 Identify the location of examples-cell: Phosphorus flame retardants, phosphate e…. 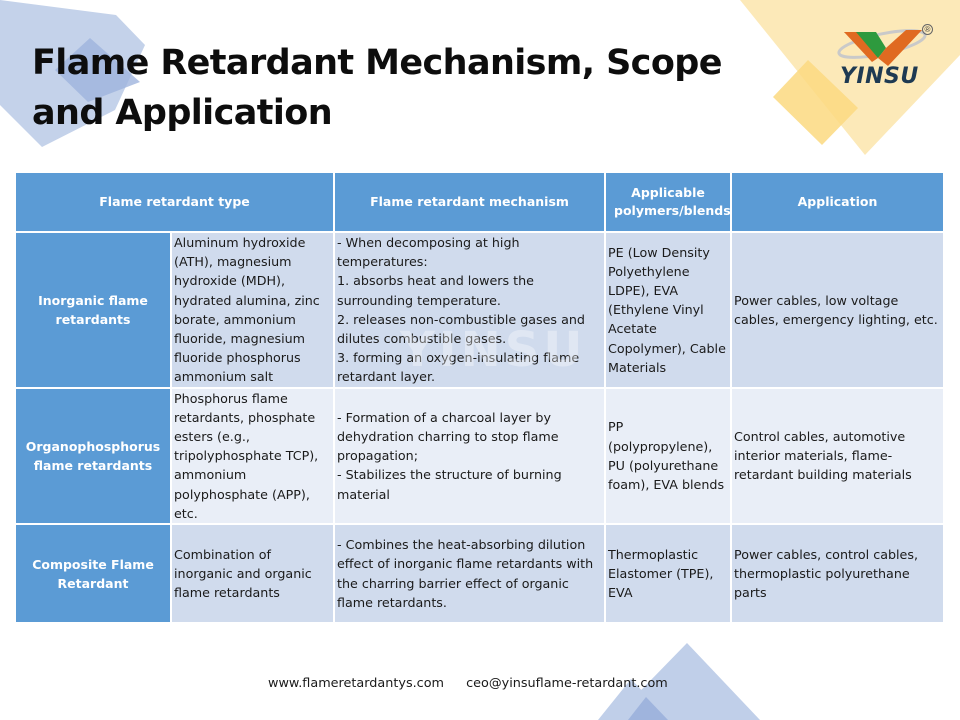
(252, 456).